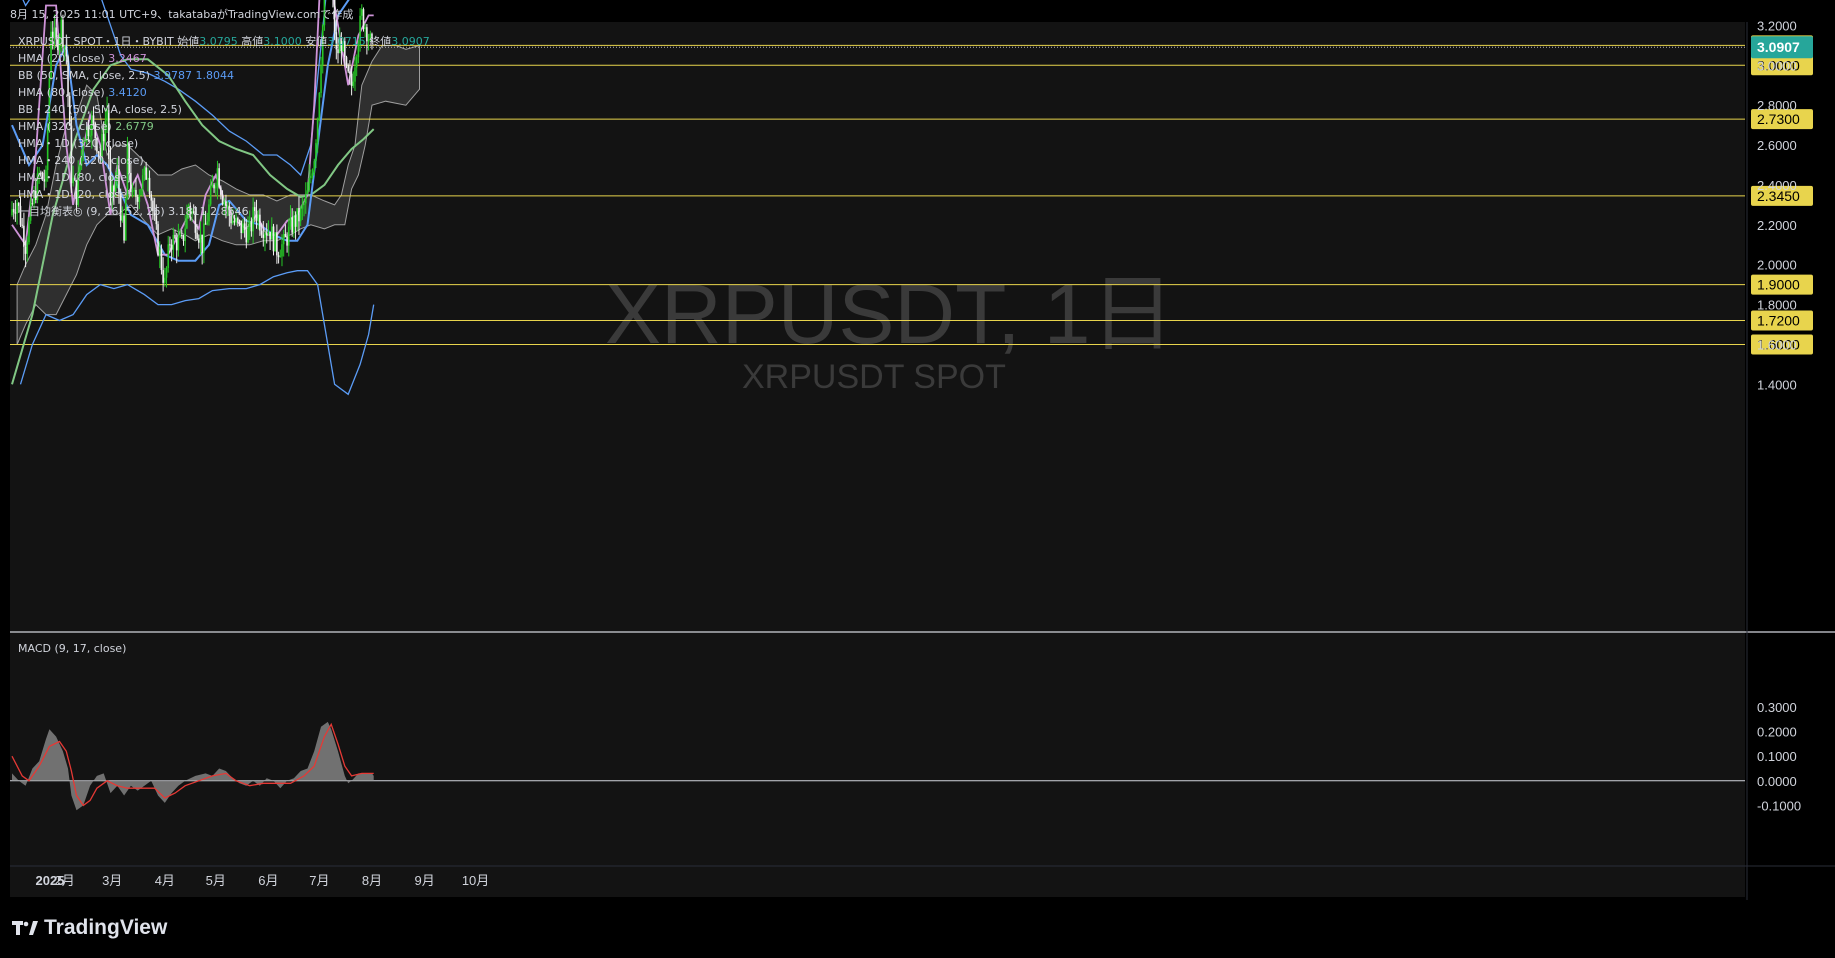 The height and width of the screenshot is (958, 1835). Describe the element at coordinates (1777, 185) in the screenshot. I see `price-tick-label: 2.4000` at that location.